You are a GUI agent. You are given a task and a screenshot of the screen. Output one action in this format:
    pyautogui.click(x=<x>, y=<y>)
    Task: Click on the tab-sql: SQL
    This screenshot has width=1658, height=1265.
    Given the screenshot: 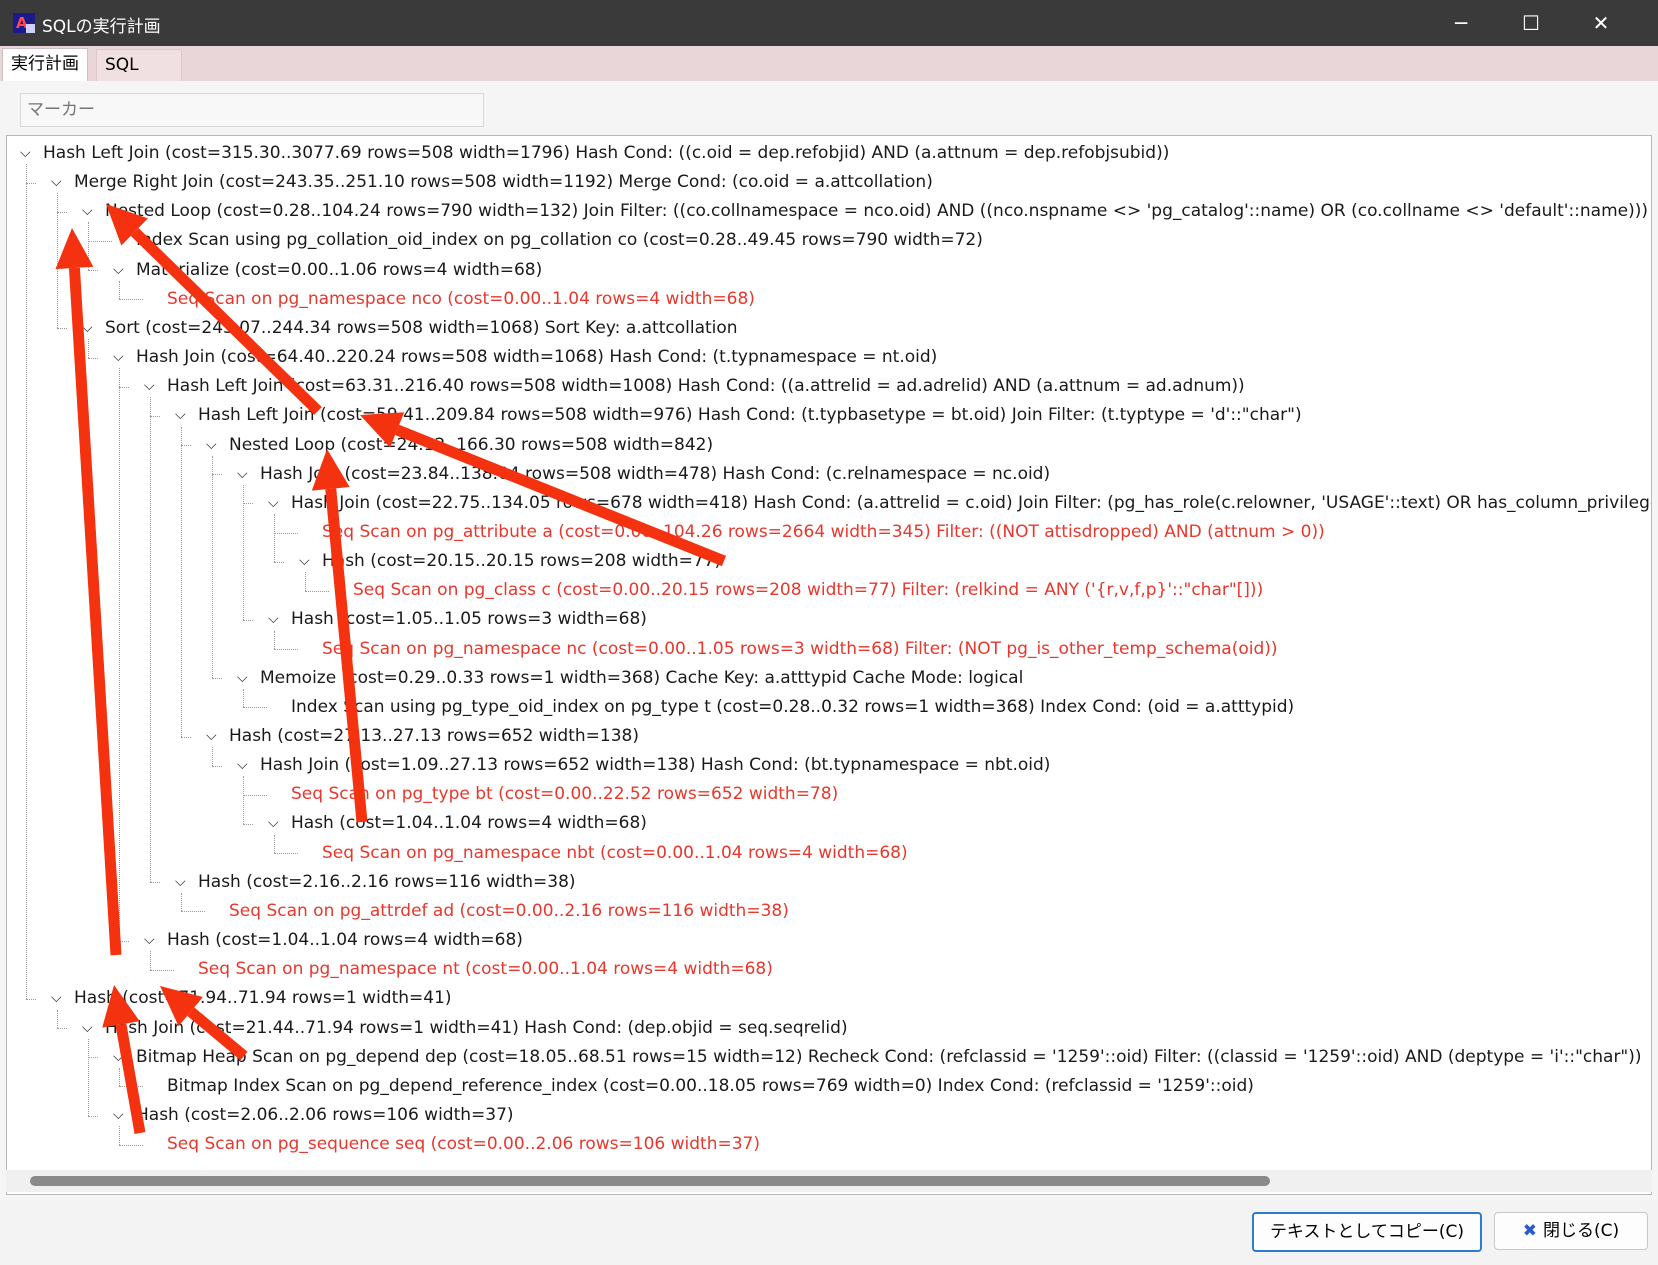 What is the action you would take?
    pyautogui.click(x=139, y=65)
    